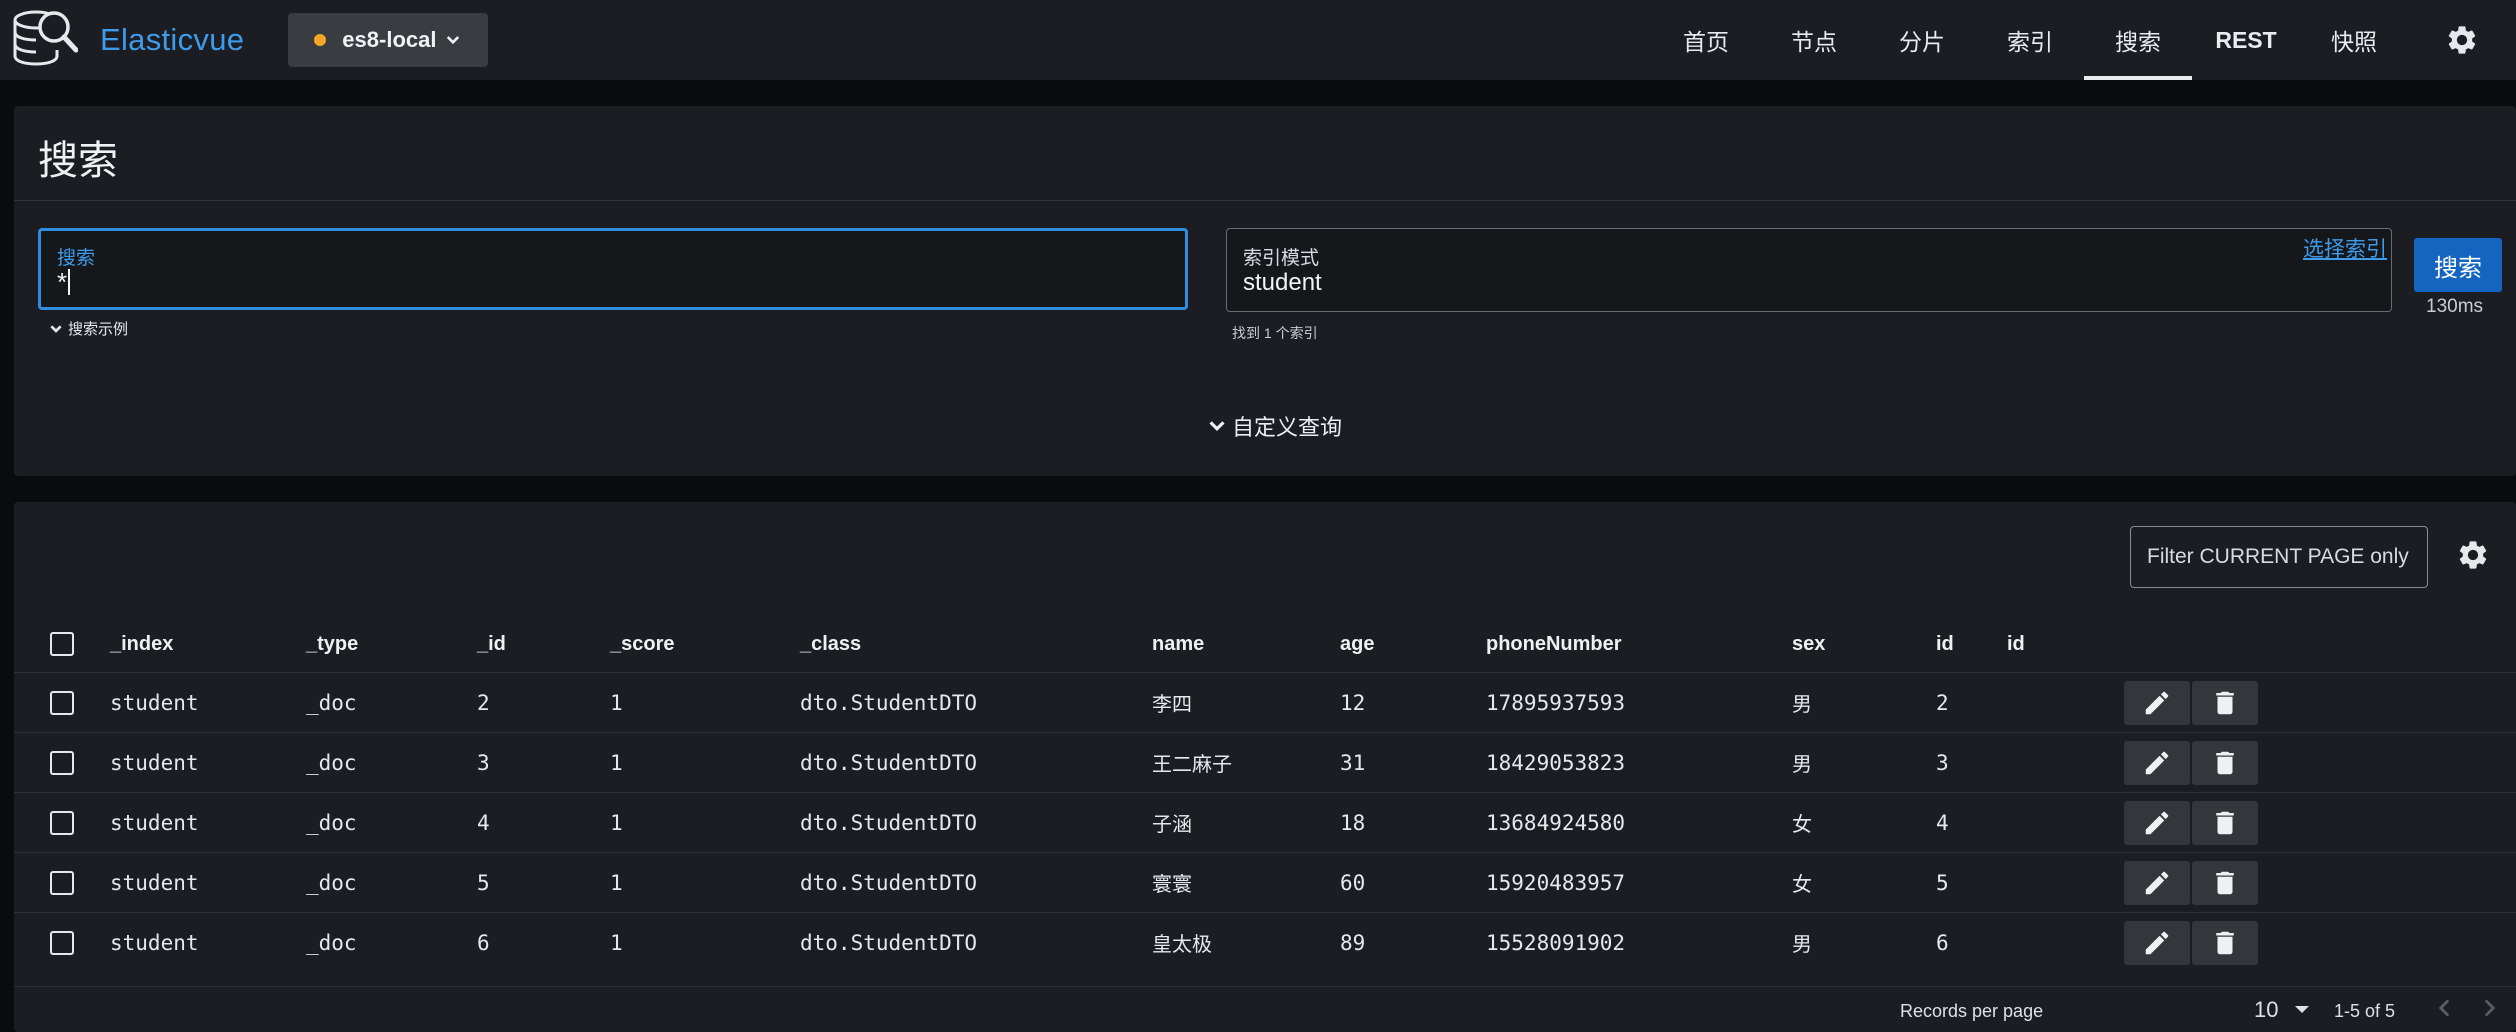  Describe the element at coordinates (1809, 270) in the screenshot. I see `index-pattern-input: 索引模式 student 选择索引` at that location.